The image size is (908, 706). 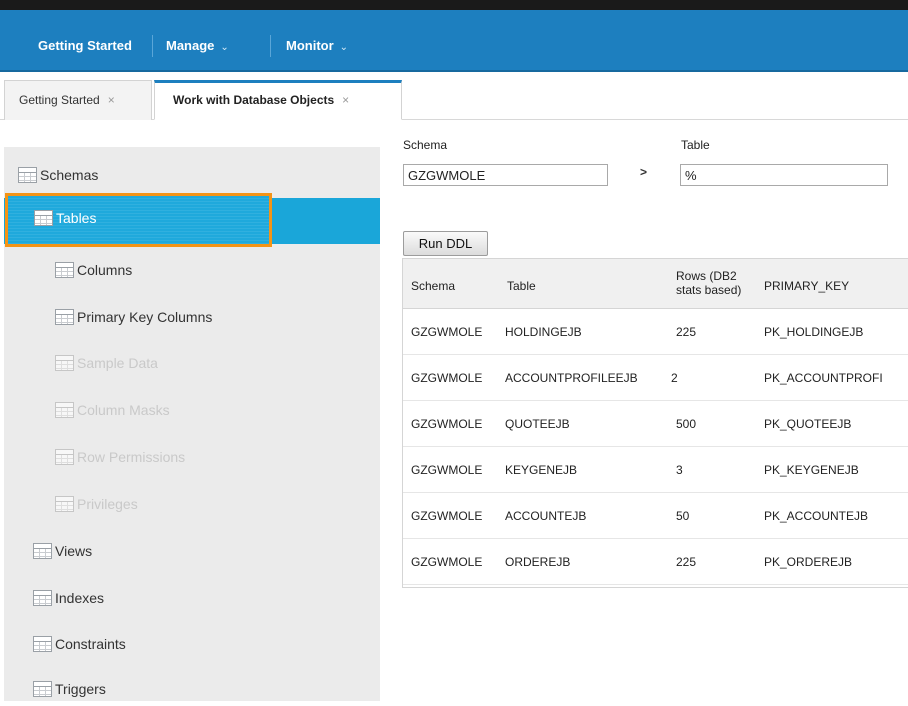 I want to click on highlighted-tree-item: Tables, so click(x=138, y=220).